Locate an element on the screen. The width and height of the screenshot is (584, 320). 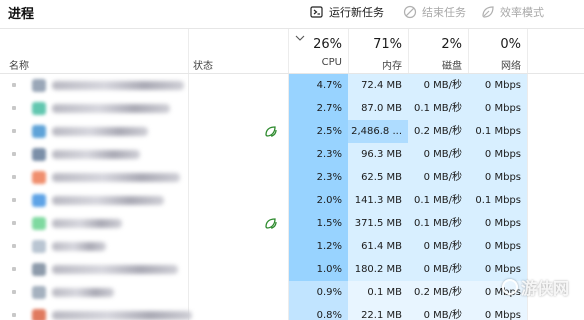
memory-cell: 61.4 MB is located at coordinates (378, 246).